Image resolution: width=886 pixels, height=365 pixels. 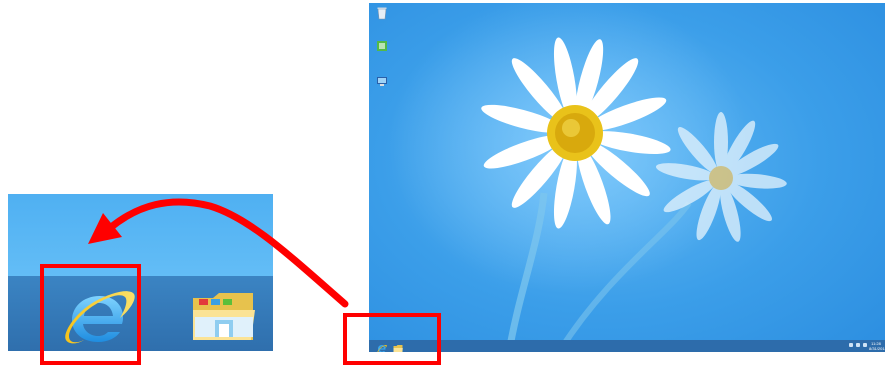 I want to click on recycle-bin-shortcut, so click(x=382, y=13).